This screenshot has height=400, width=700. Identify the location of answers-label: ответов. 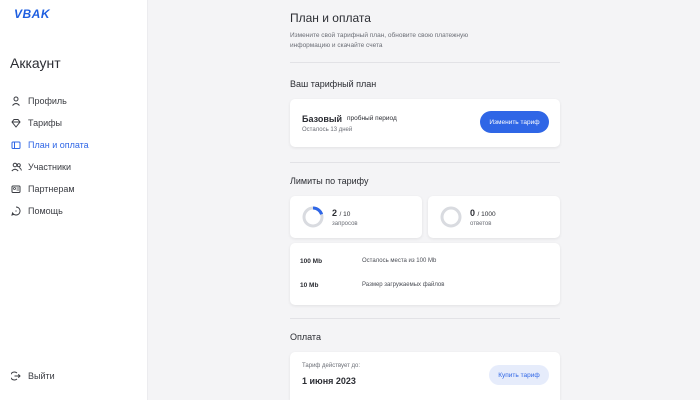
(481, 224).